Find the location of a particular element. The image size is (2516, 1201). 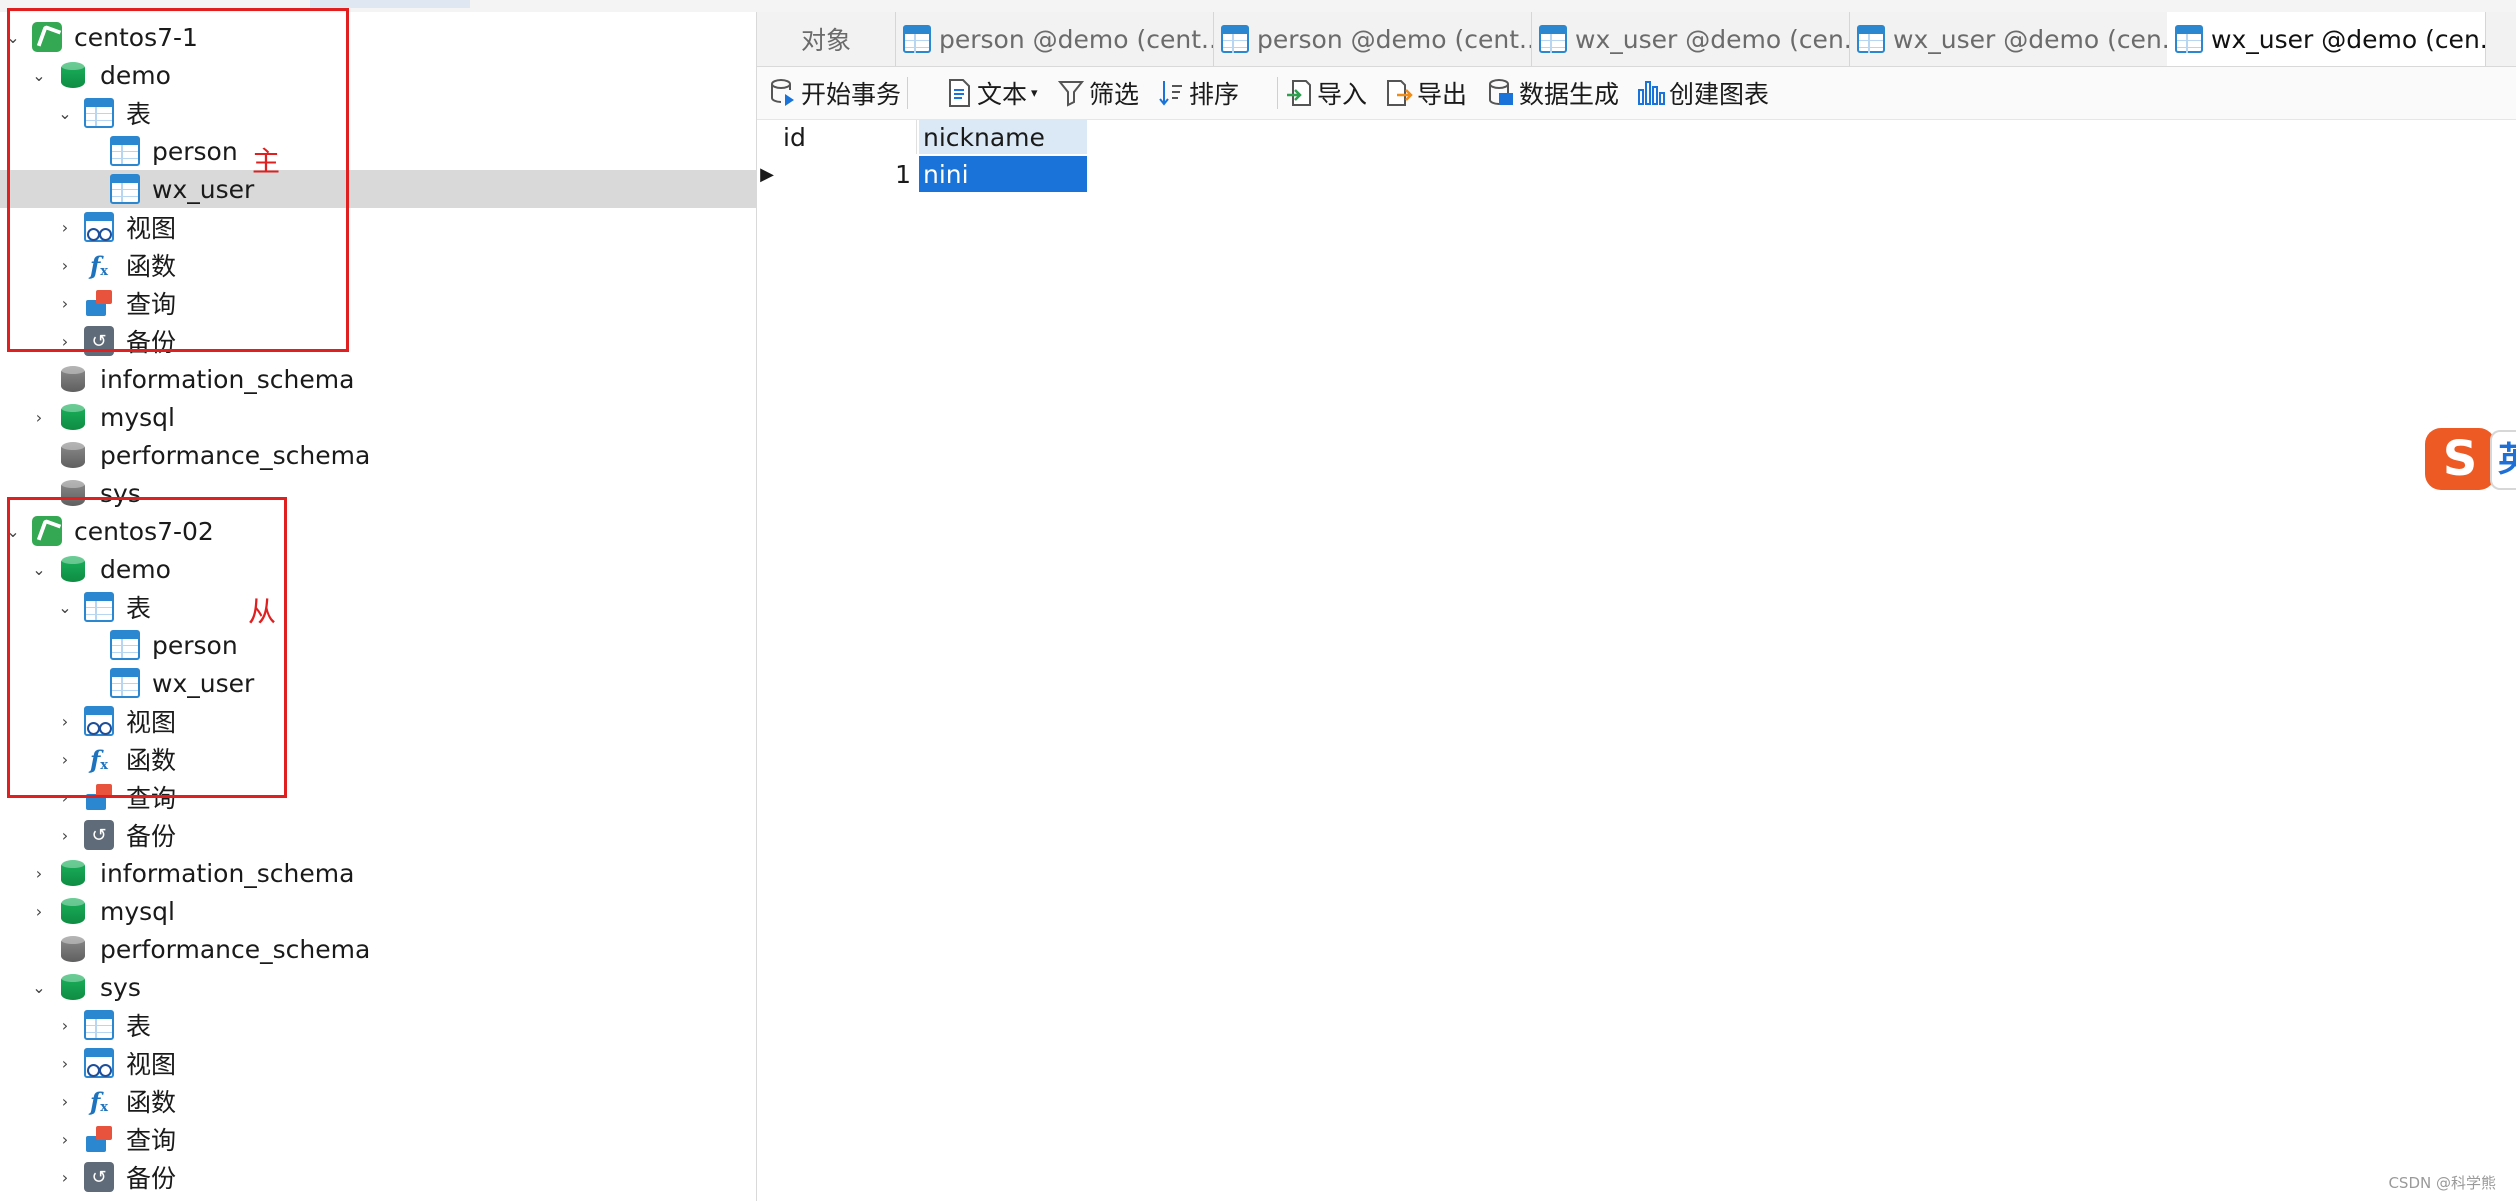

ime-logo-icon: S is located at coordinates (2460, 459).